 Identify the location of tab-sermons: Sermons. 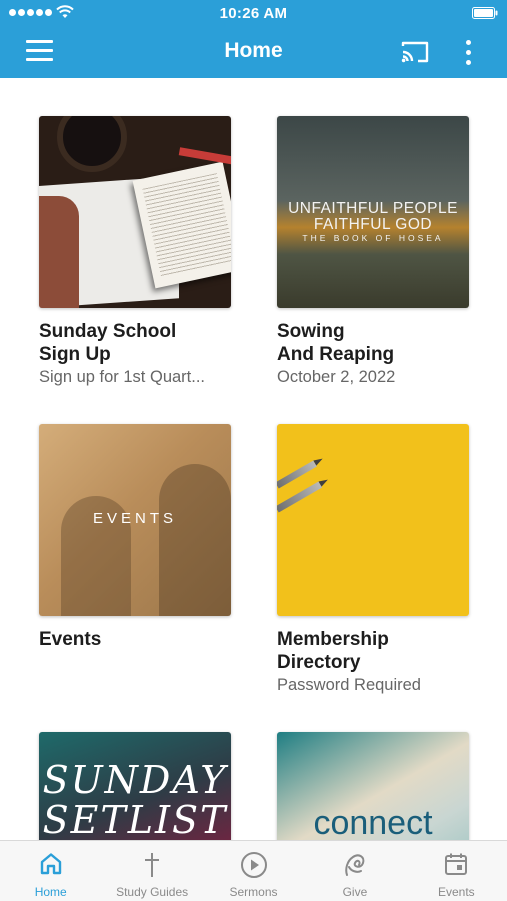
(253, 871).